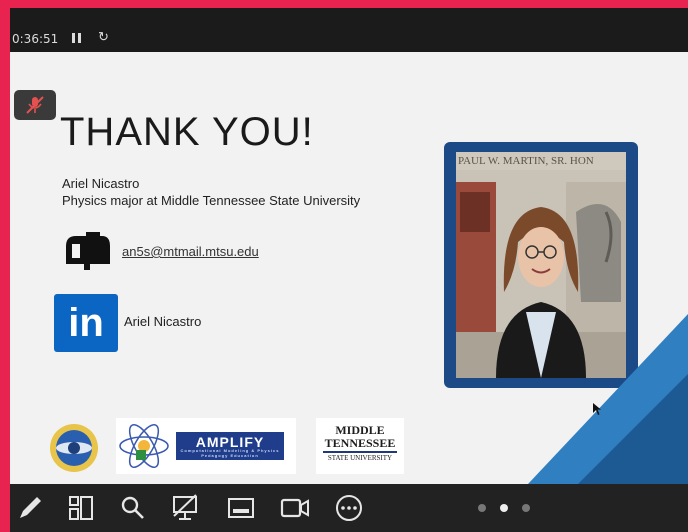  I want to click on decorative-wedge, so click(608, 399).